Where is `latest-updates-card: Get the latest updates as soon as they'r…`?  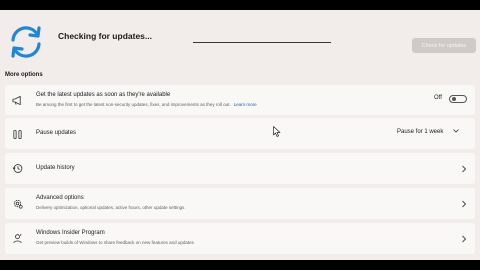 latest-updates-card: Get the latest updates as soon as they'r… is located at coordinates (240, 100).